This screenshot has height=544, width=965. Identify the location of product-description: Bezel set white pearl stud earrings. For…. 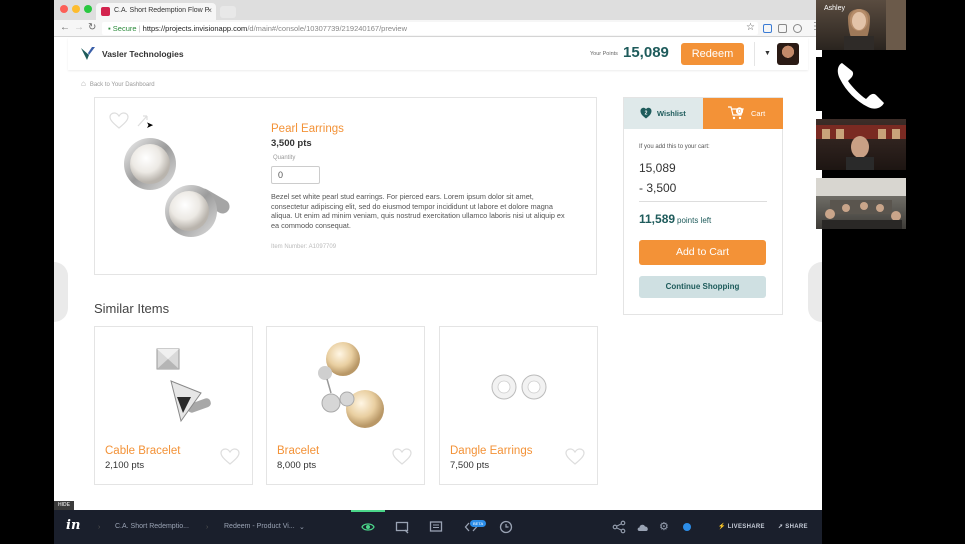
(418, 211).